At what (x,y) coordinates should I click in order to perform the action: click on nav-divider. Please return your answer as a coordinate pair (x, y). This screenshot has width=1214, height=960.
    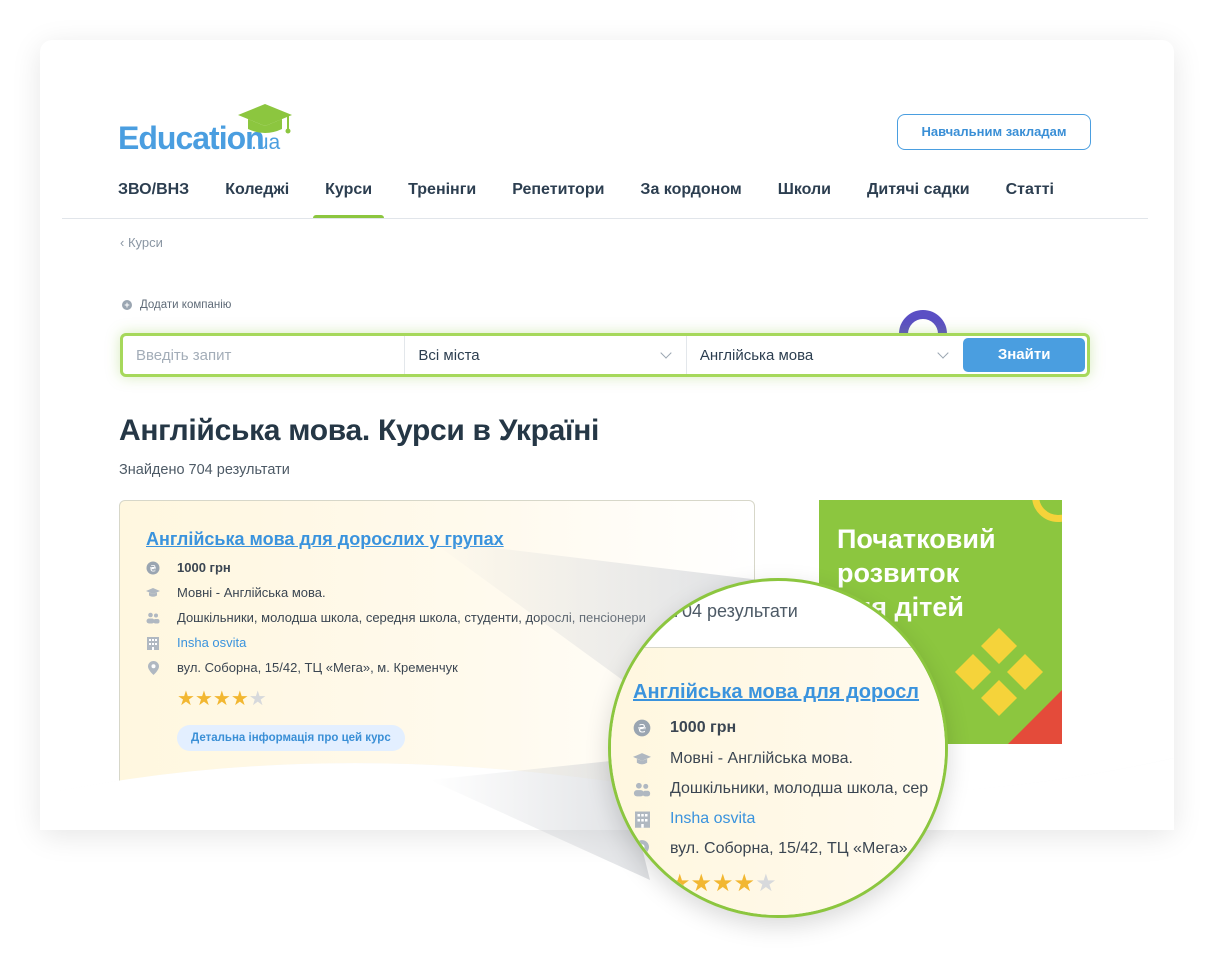
    Looking at the image, I should click on (605, 218).